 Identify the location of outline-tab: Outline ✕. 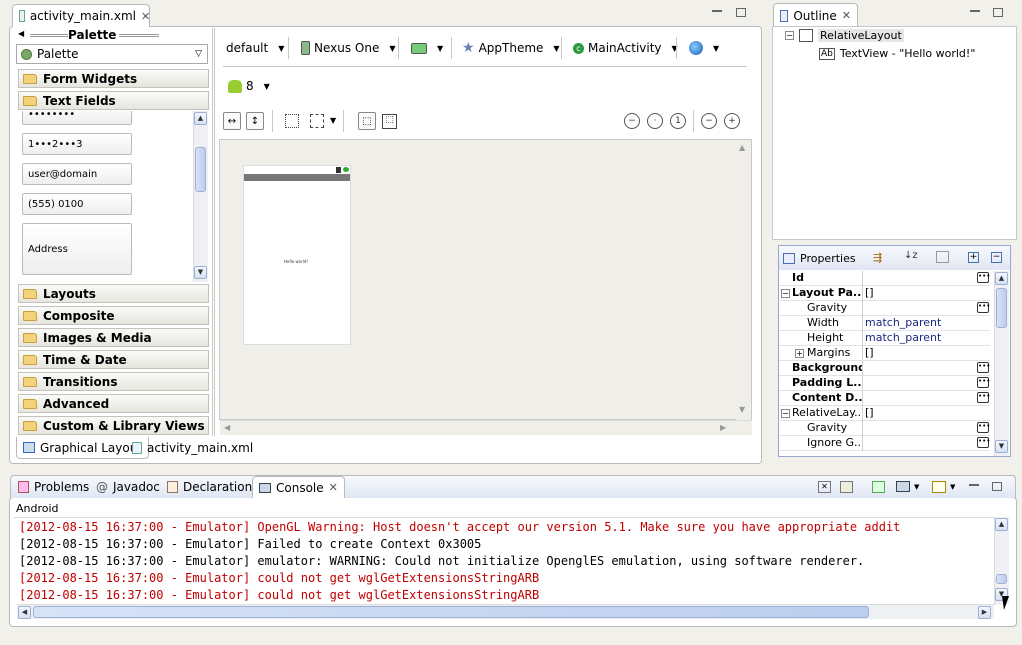
(815, 15).